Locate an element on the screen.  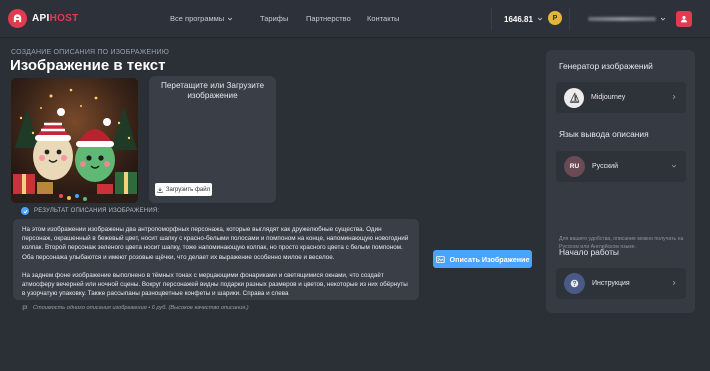
result-heading: РЕЗУЛЬТАТ ОПИСАНИЯ ИЗОБРАЖЕНИЯ: is located at coordinates (90, 211).